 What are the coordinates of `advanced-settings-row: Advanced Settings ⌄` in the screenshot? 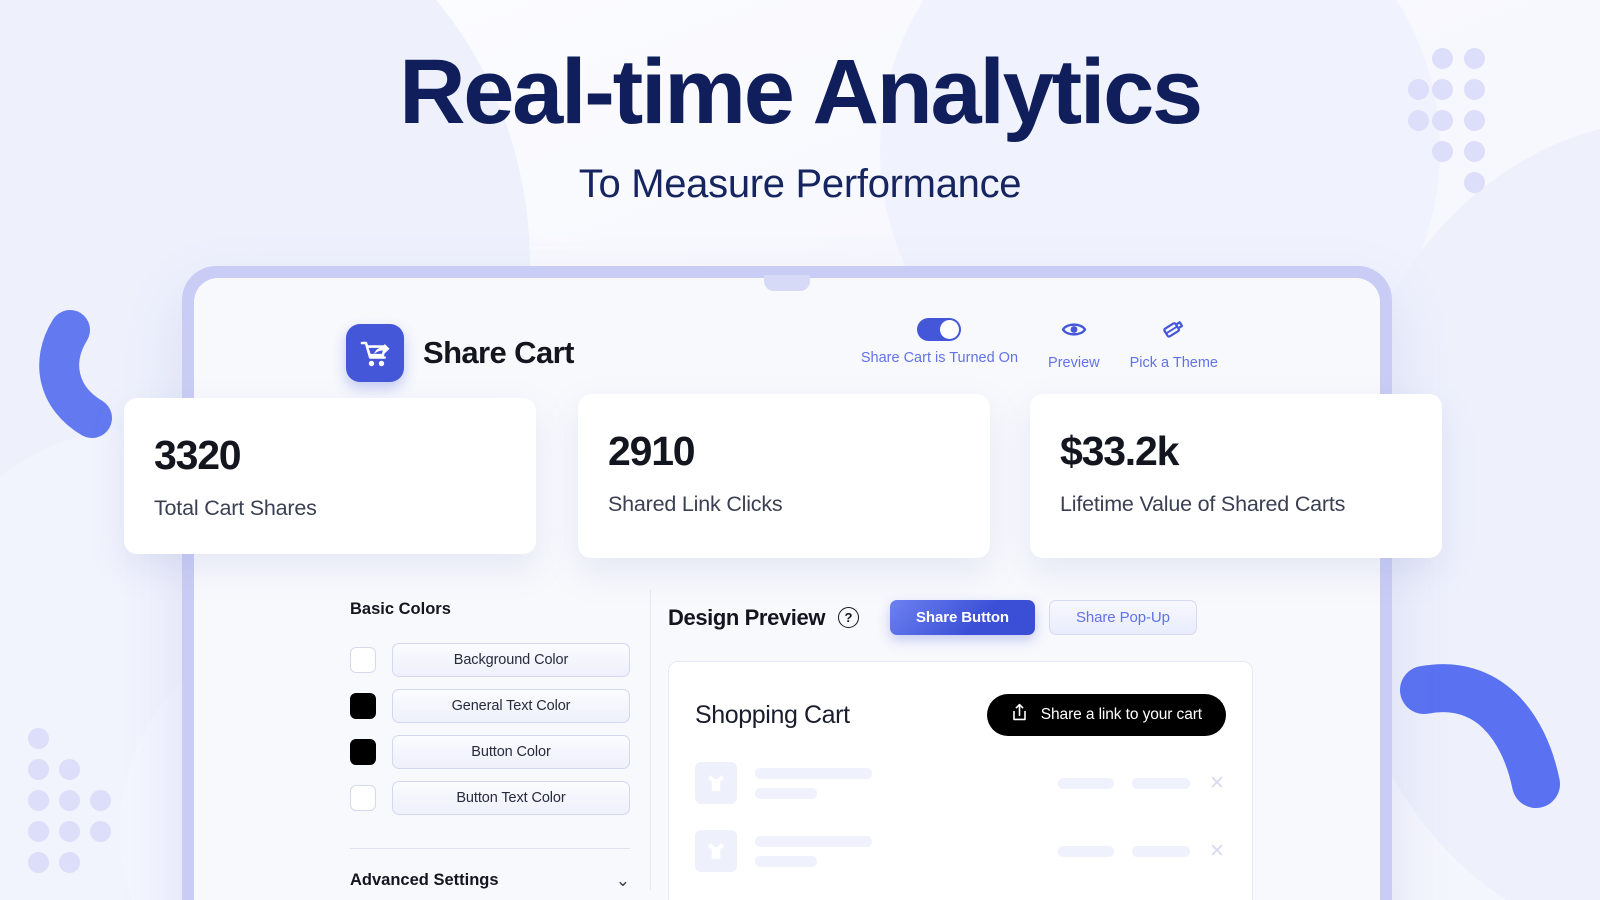 It's located at (490, 880).